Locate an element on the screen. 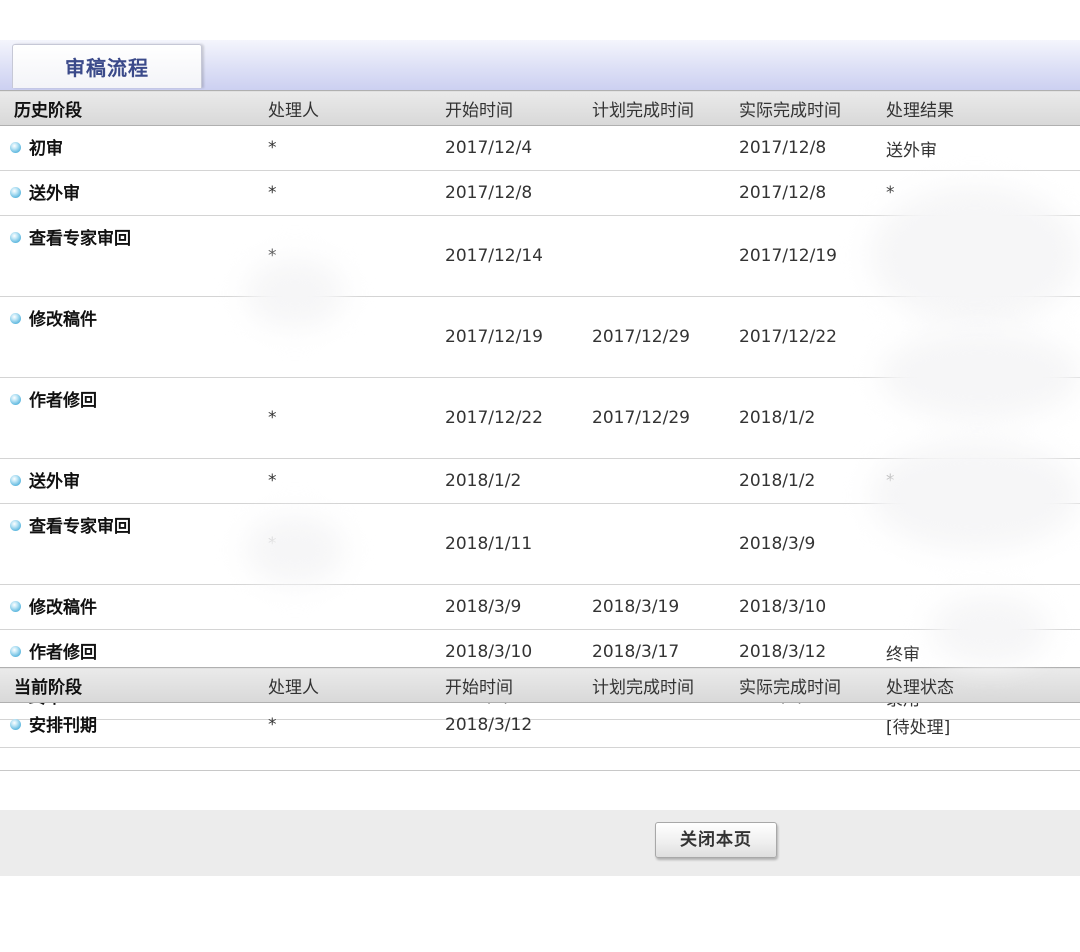 This screenshot has width=1080, height=952. start-time-cell: 2018/1/2 is located at coordinates (518, 481).